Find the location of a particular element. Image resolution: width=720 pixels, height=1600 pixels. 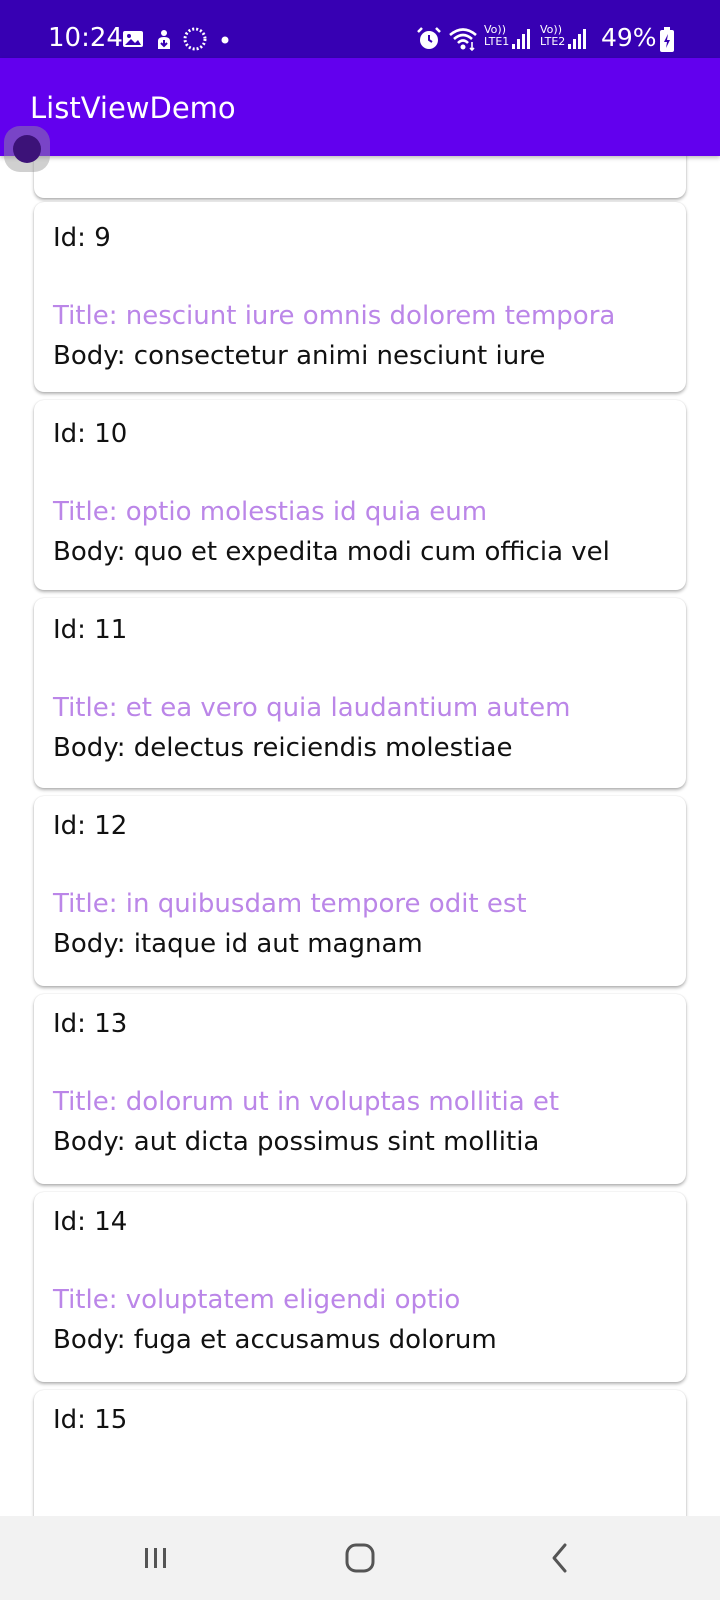

download-icon is located at coordinates (164, 39).